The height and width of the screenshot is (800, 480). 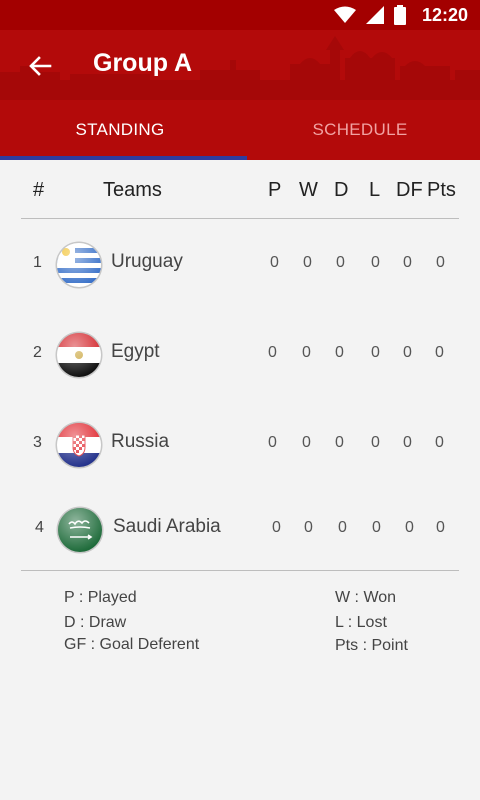 What do you see at coordinates (39, 527) in the screenshot?
I see `team-rank: 4` at bounding box center [39, 527].